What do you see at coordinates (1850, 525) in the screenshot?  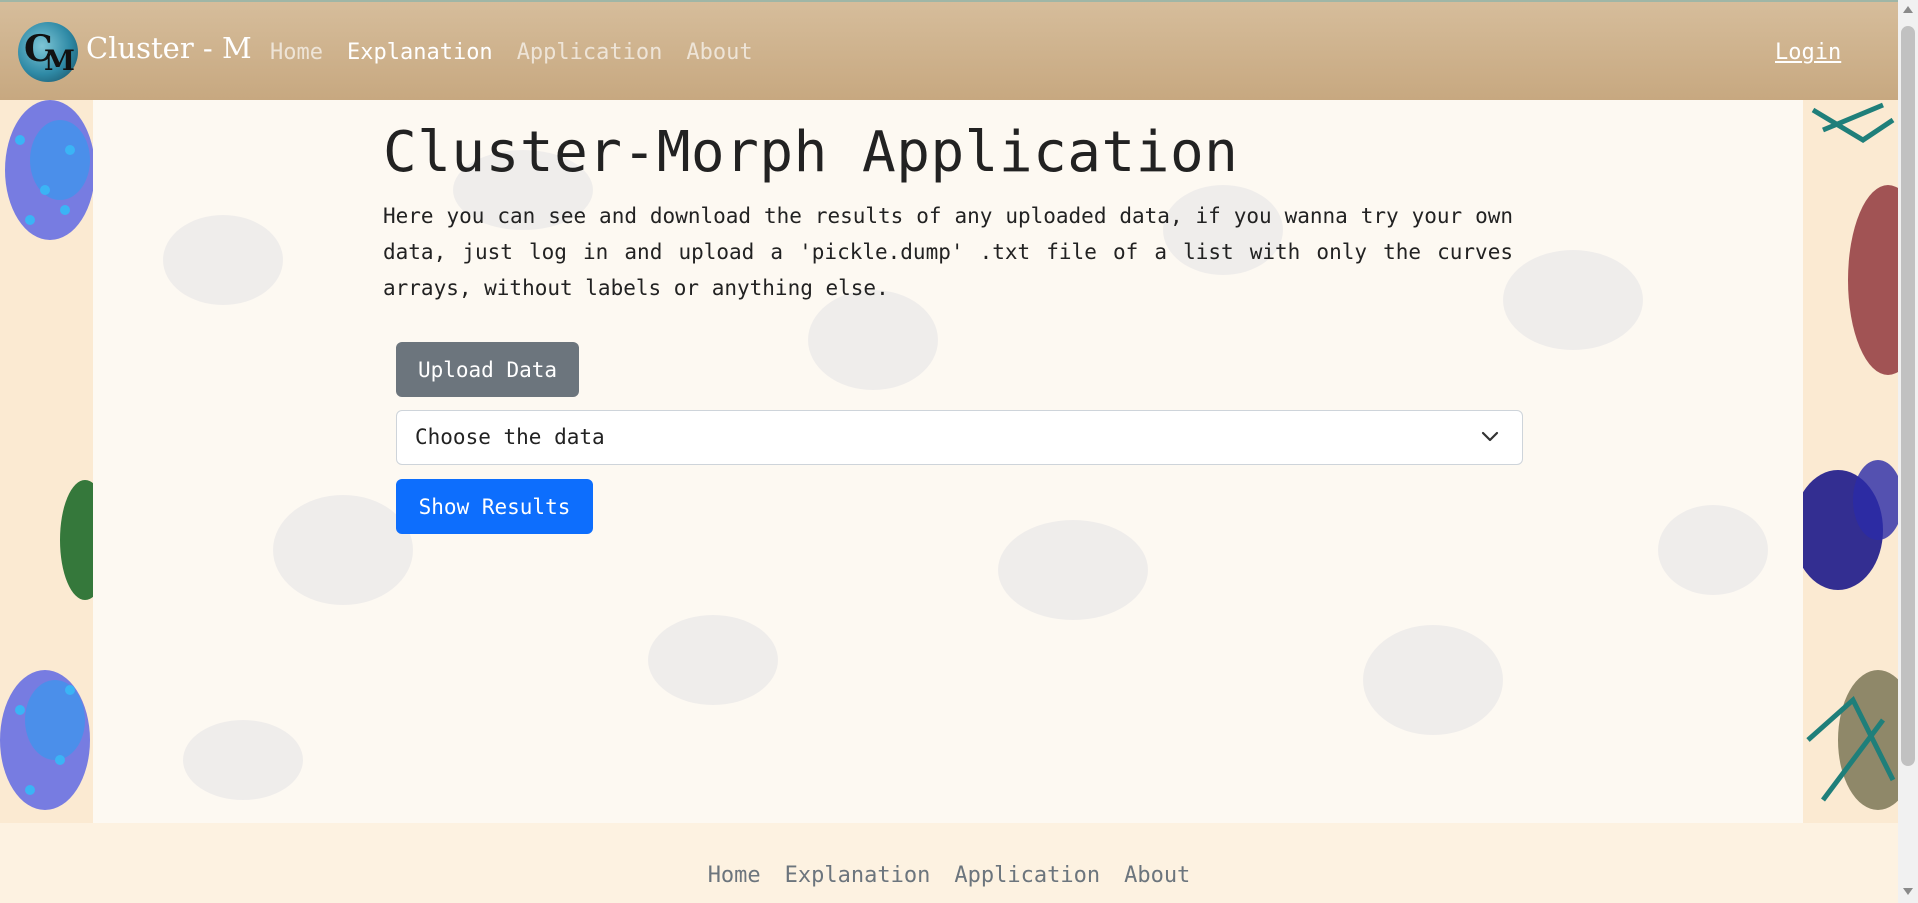 I see `navy-cluster` at bounding box center [1850, 525].